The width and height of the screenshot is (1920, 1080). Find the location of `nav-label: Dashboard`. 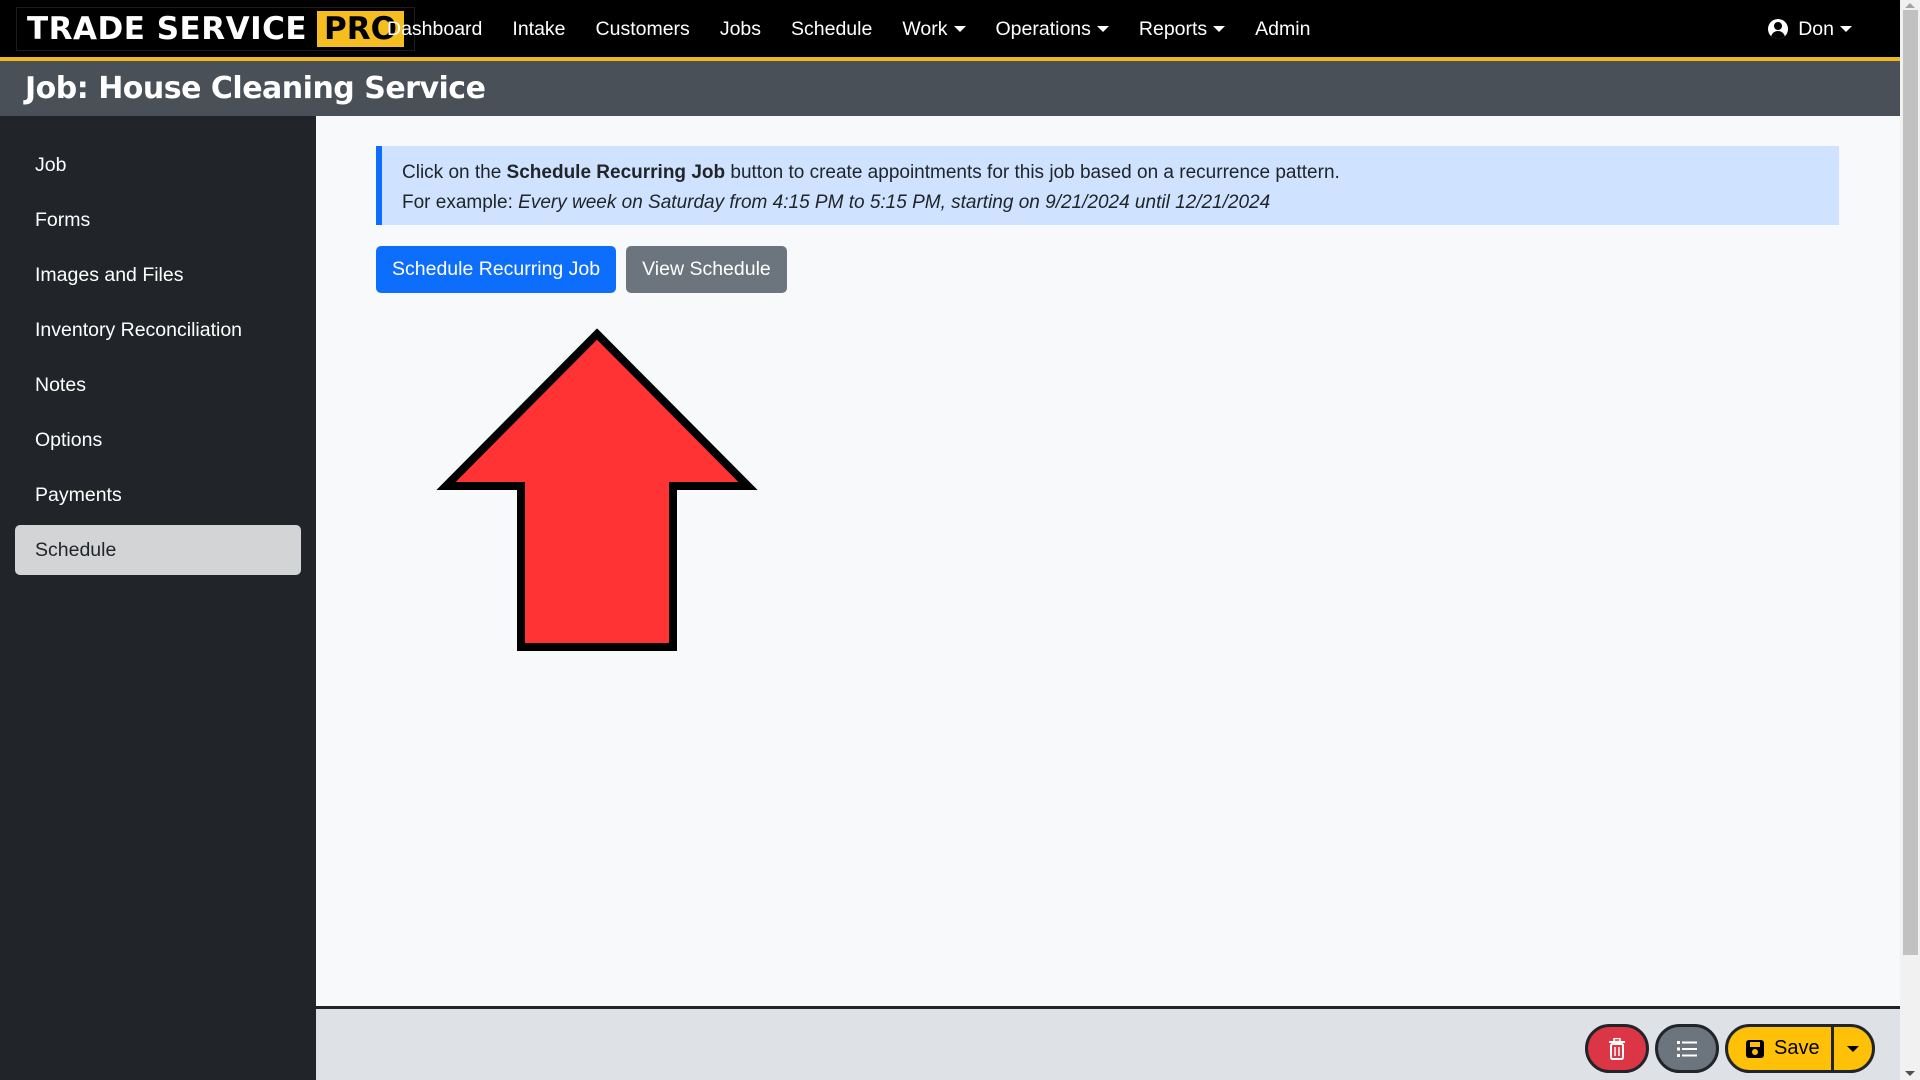

nav-label: Dashboard is located at coordinates (435, 28).